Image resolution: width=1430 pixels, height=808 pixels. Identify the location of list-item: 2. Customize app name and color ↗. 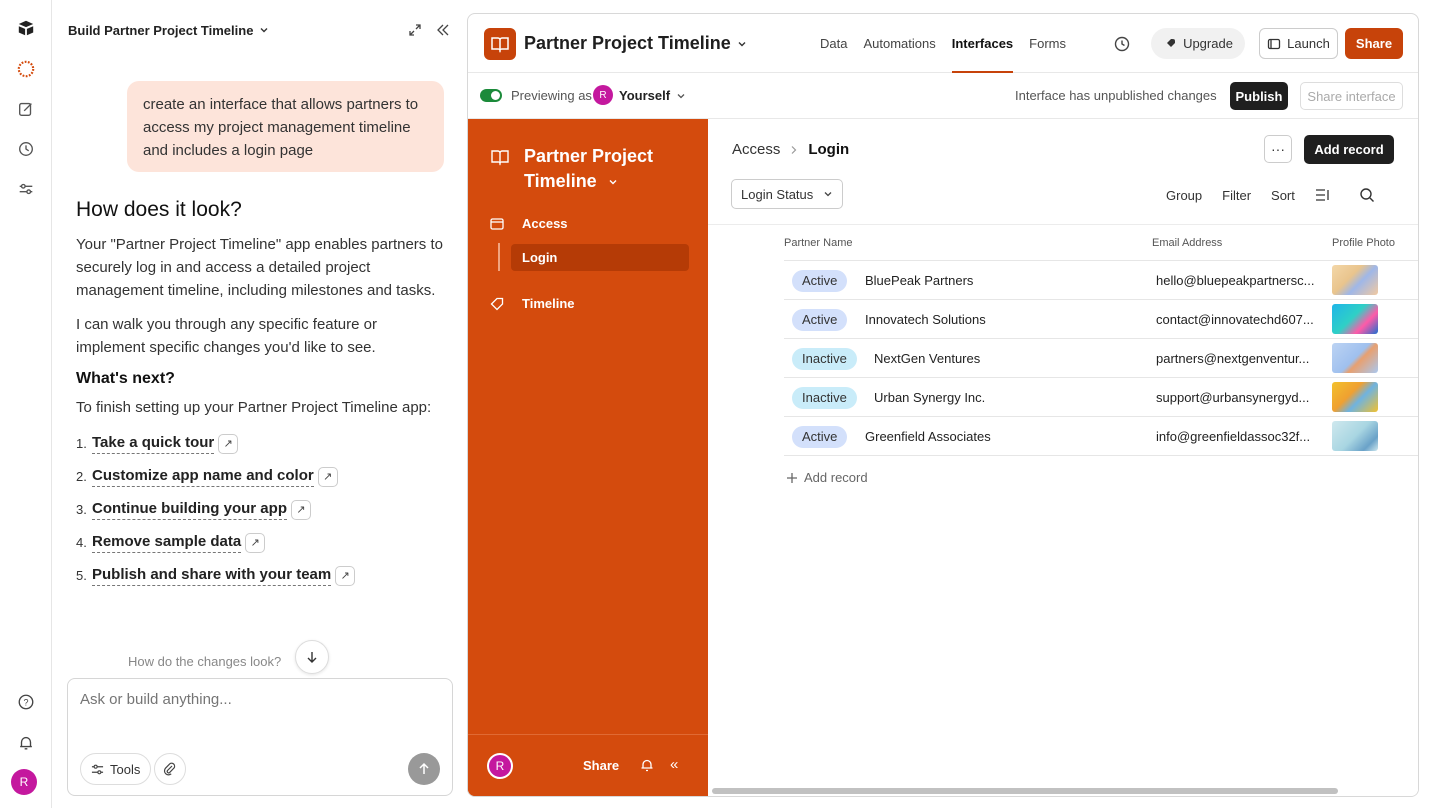
(262, 476).